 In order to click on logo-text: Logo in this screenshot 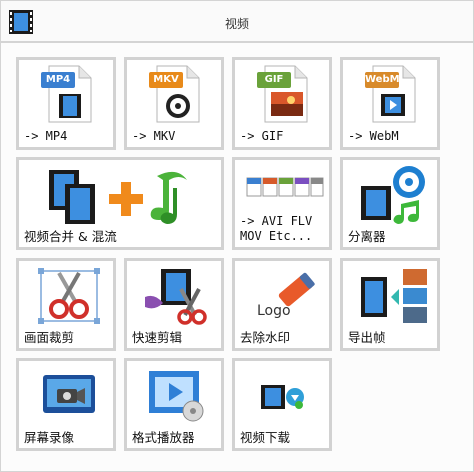, I will do `click(274, 311)`.